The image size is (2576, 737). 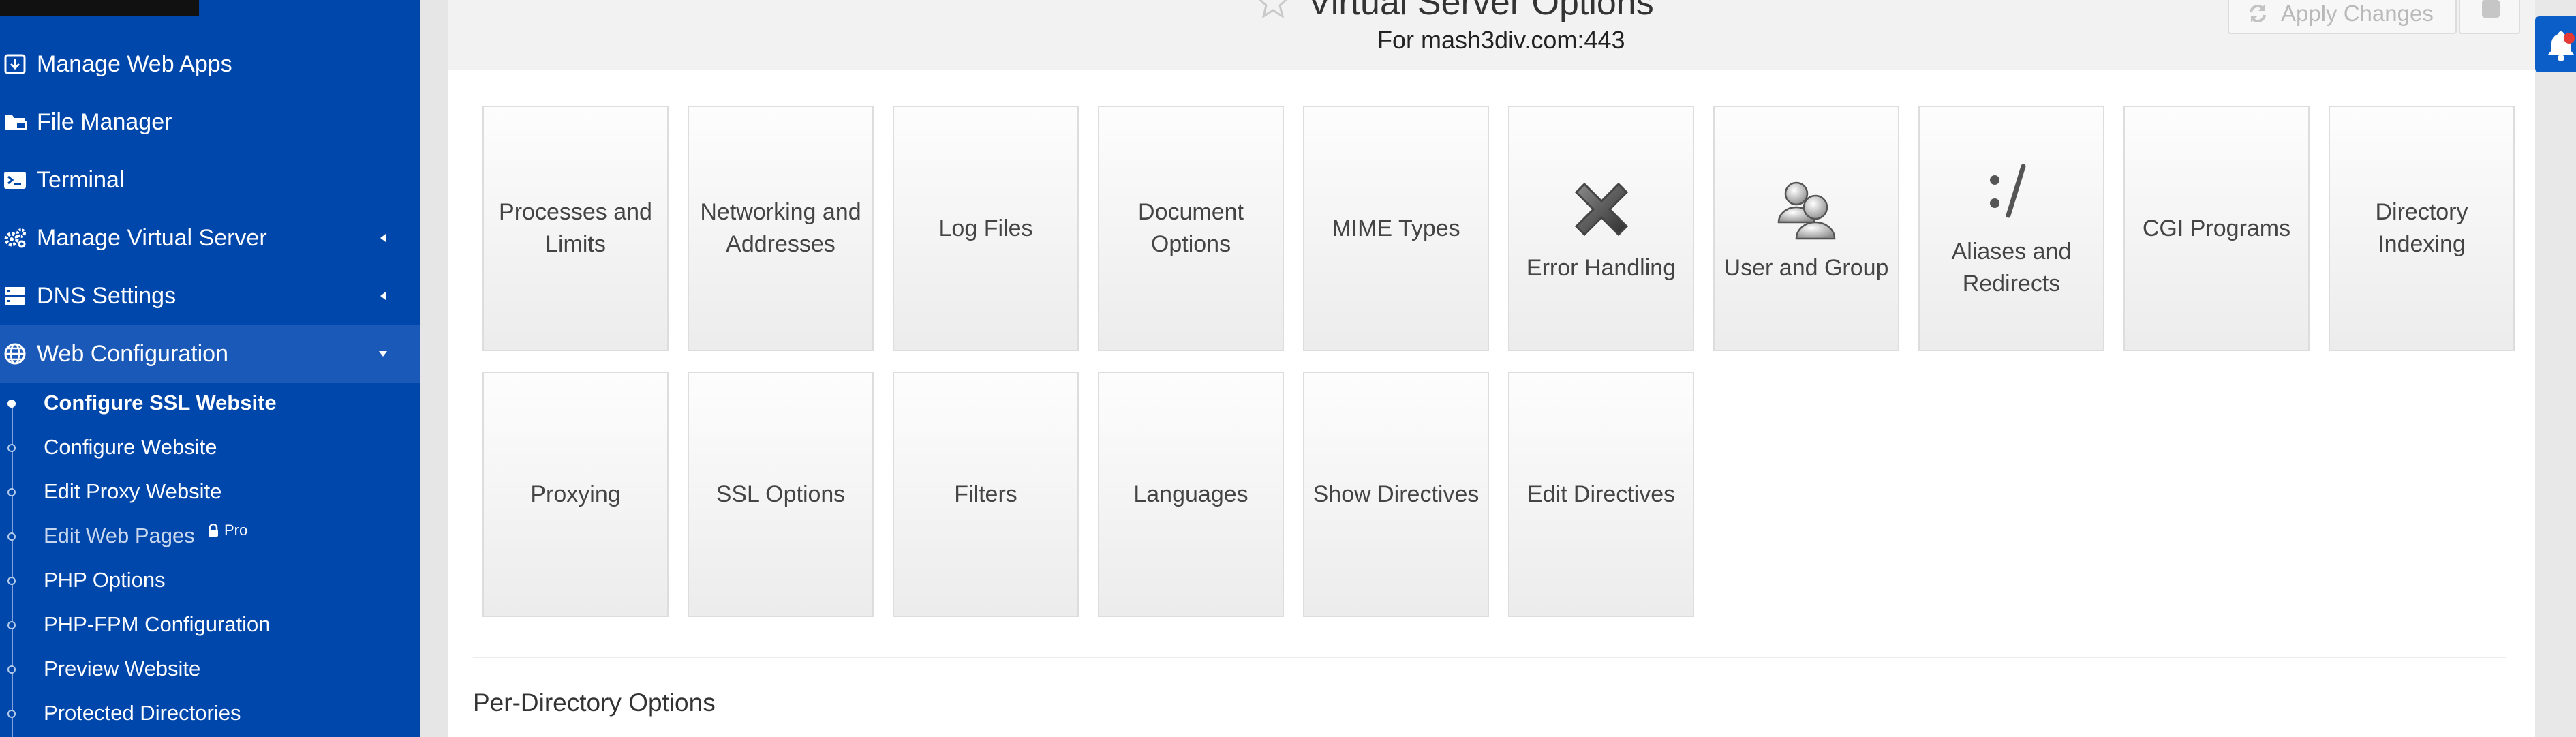 What do you see at coordinates (134, 64) in the screenshot?
I see `sidebar-item-label: Manage Web Apps` at bounding box center [134, 64].